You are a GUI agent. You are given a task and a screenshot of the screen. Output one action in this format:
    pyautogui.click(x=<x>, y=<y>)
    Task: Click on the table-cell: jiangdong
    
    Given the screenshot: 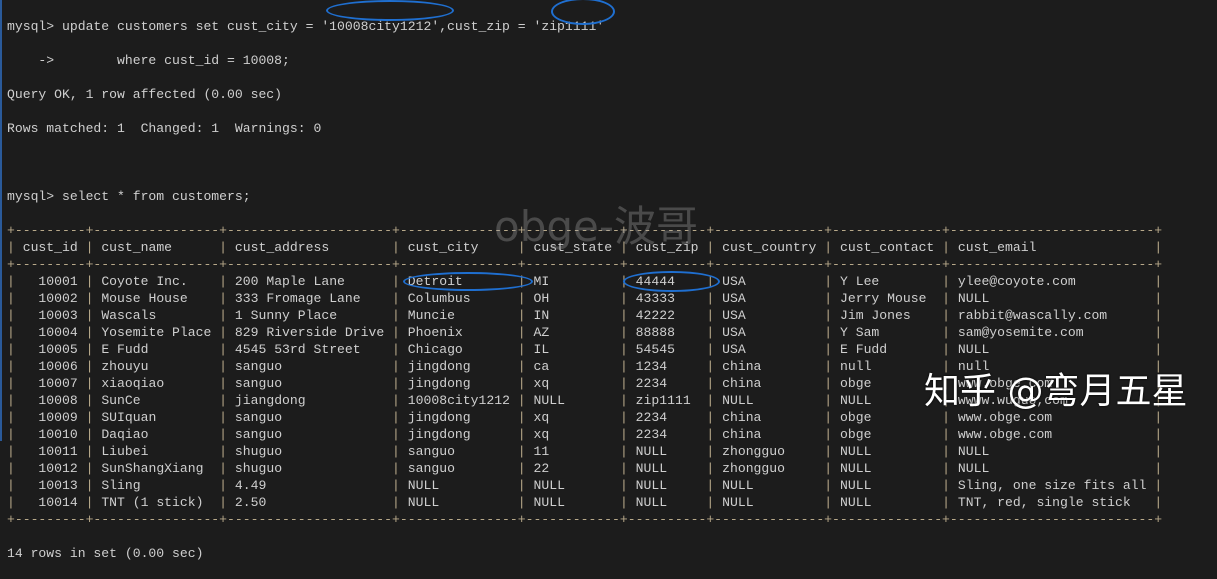 What is the action you would take?
    pyautogui.click(x=309, y=400)
    